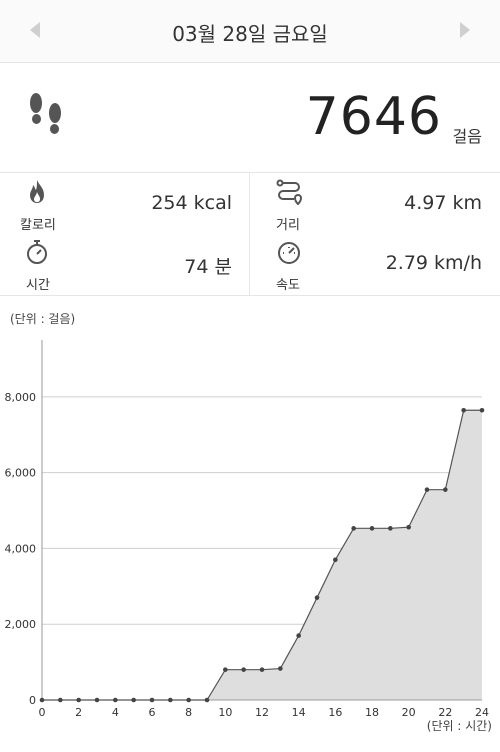 The image size is (500, 752). What do you see at coordinates (225, 712) in the screenshot?
I see `x-tick-label: 10` at bounding box center [225, 712].